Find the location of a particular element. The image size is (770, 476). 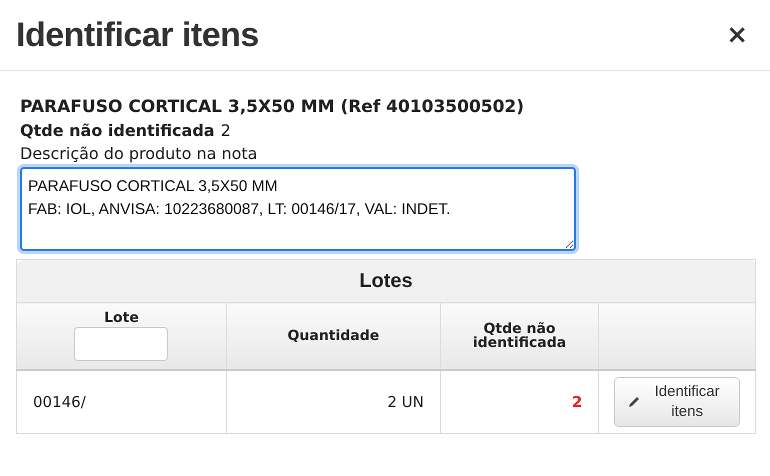

identify-button: Identificar itens is located at coordinates (677, 402).